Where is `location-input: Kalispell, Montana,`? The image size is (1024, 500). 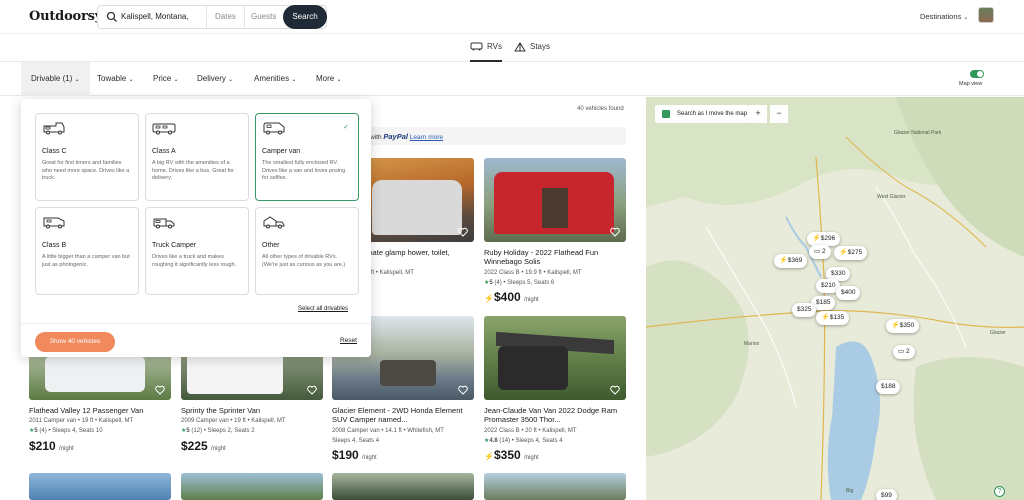
location-input: Kalispell, Montana, is located at coordinates (155, 16).